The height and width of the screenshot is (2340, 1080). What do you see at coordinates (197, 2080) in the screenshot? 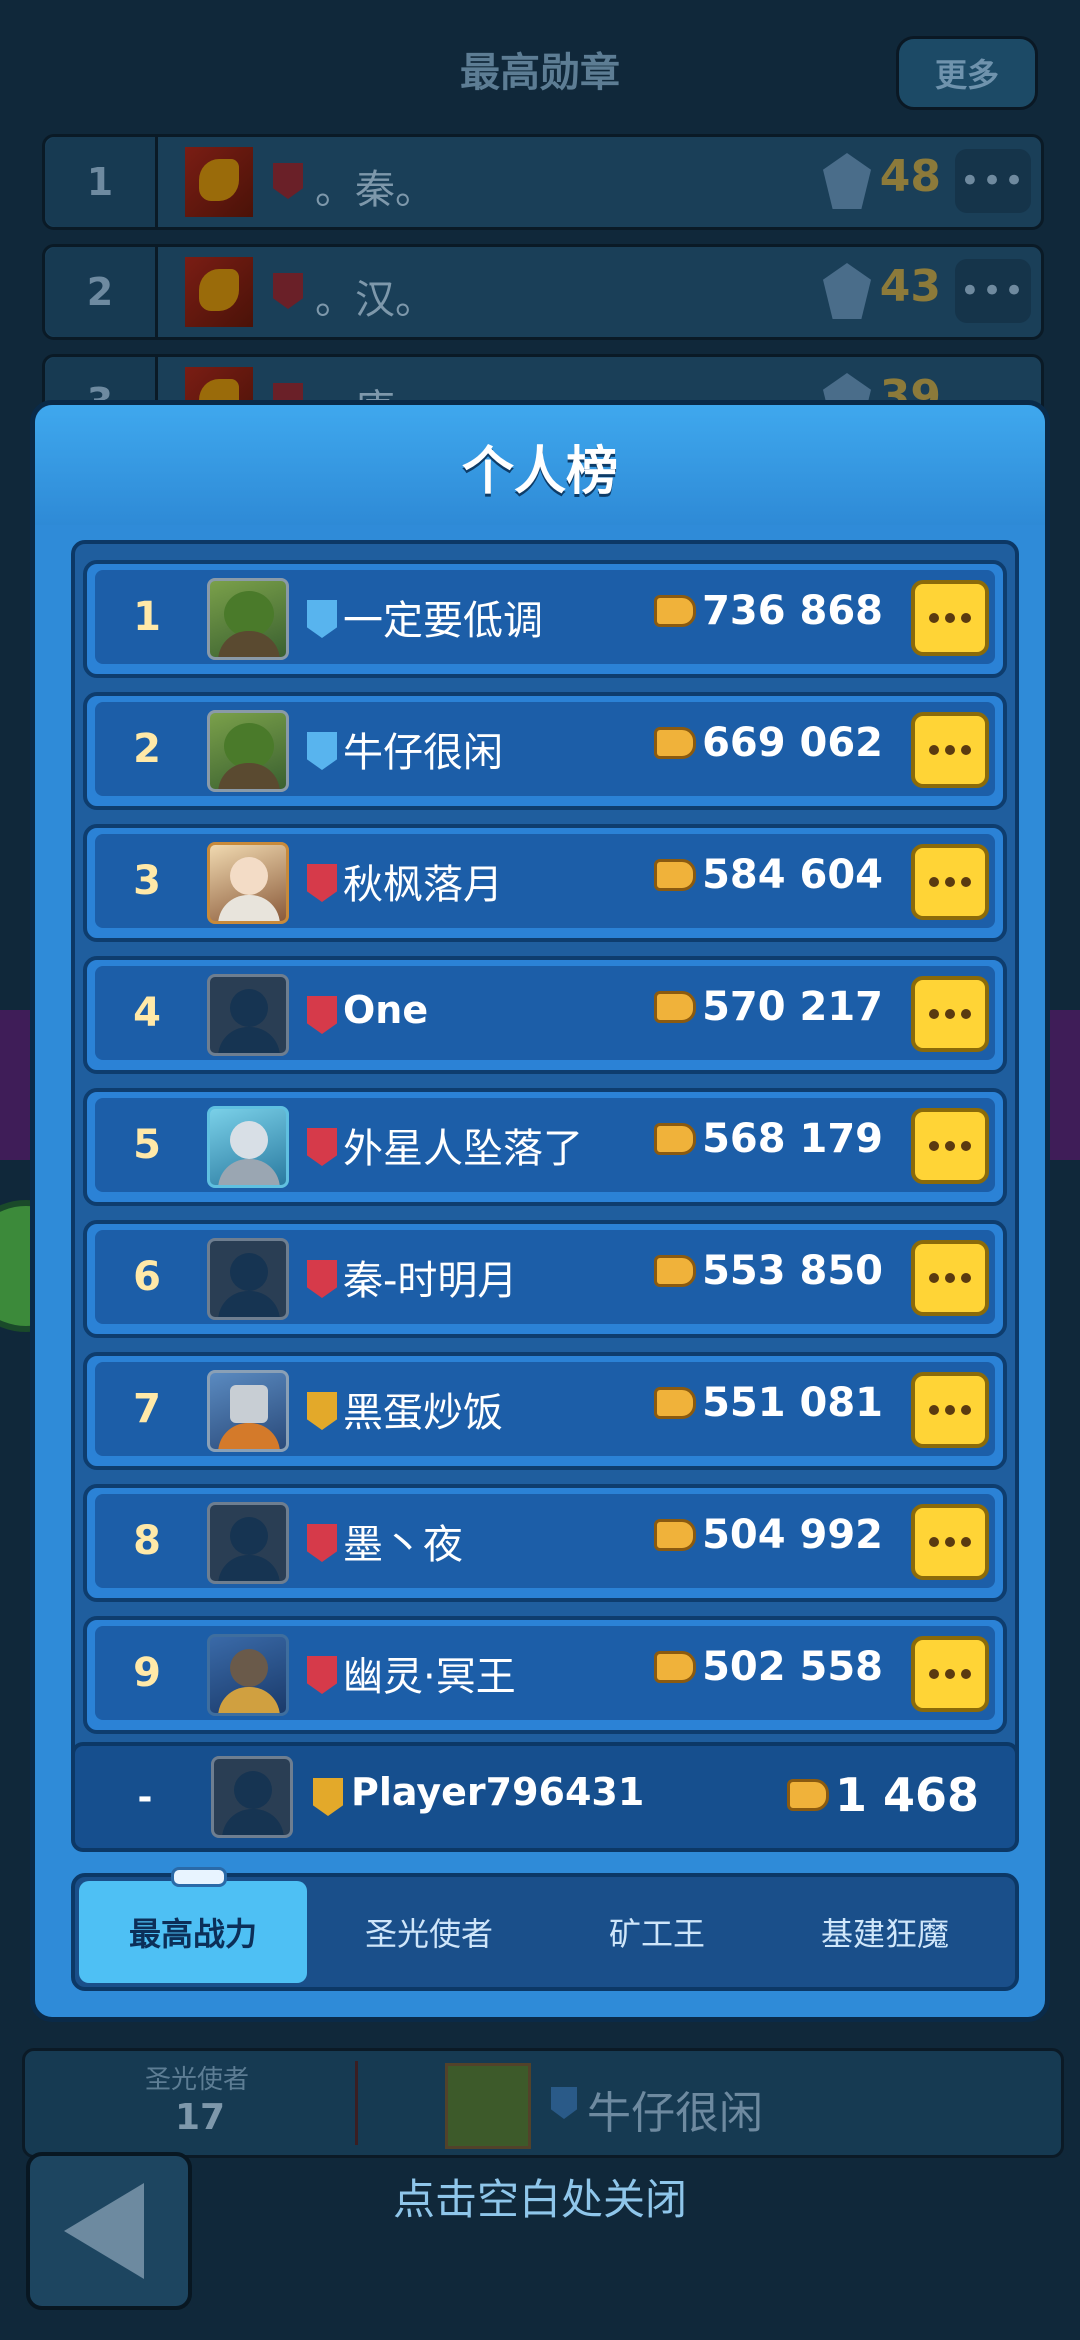
I see `bg-bottom-label: 圣光使者` at bounding box center [197, 2080].